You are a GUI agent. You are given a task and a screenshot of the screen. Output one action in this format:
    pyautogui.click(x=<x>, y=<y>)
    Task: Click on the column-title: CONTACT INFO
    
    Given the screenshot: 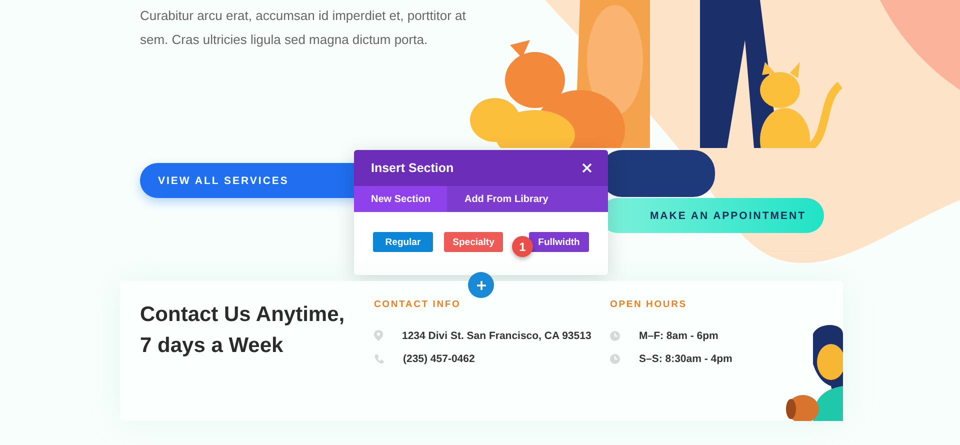 What is the action you would take?
    pyautogui.click(x=418, y=304)
    